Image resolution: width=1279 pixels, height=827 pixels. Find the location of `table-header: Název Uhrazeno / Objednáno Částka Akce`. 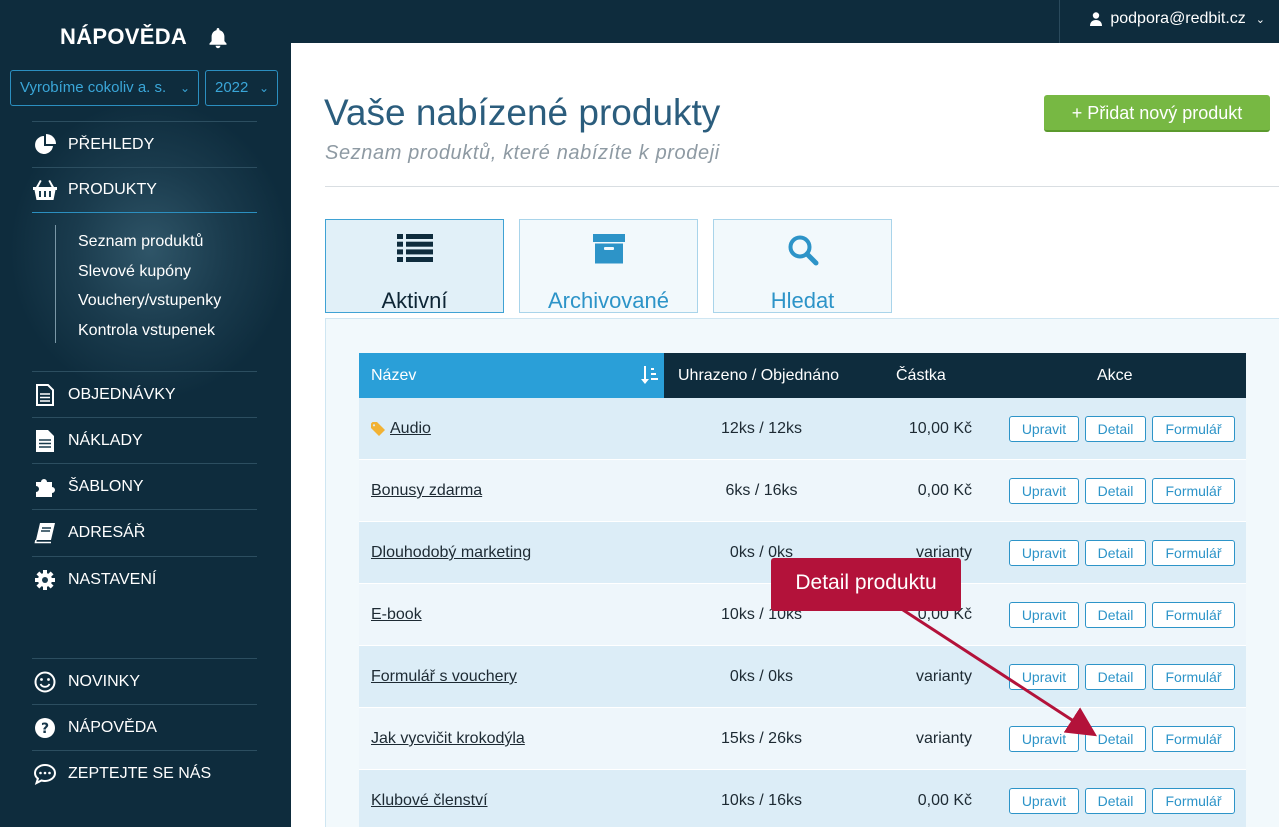

table-header: Název Uhrazeno / Objednáno Částka Akce is located at coordinates (802, 375).